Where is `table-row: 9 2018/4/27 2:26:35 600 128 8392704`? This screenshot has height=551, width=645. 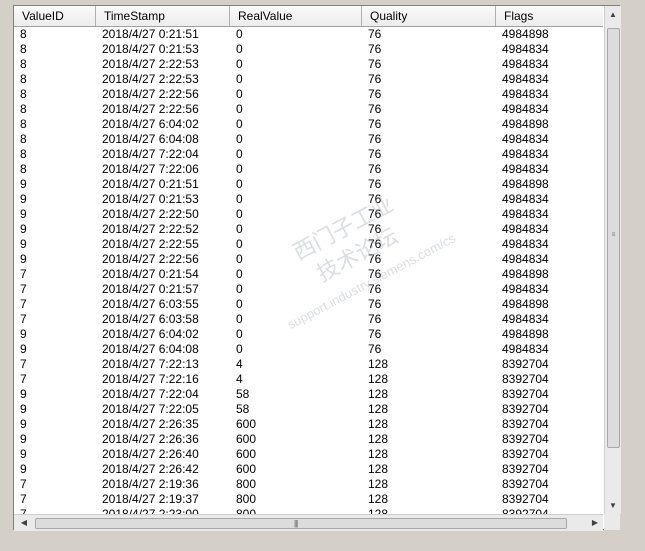 table-row: 9 2018/4/27 2:26:35 600 128 8392704 is located at coordinates (308, 424).